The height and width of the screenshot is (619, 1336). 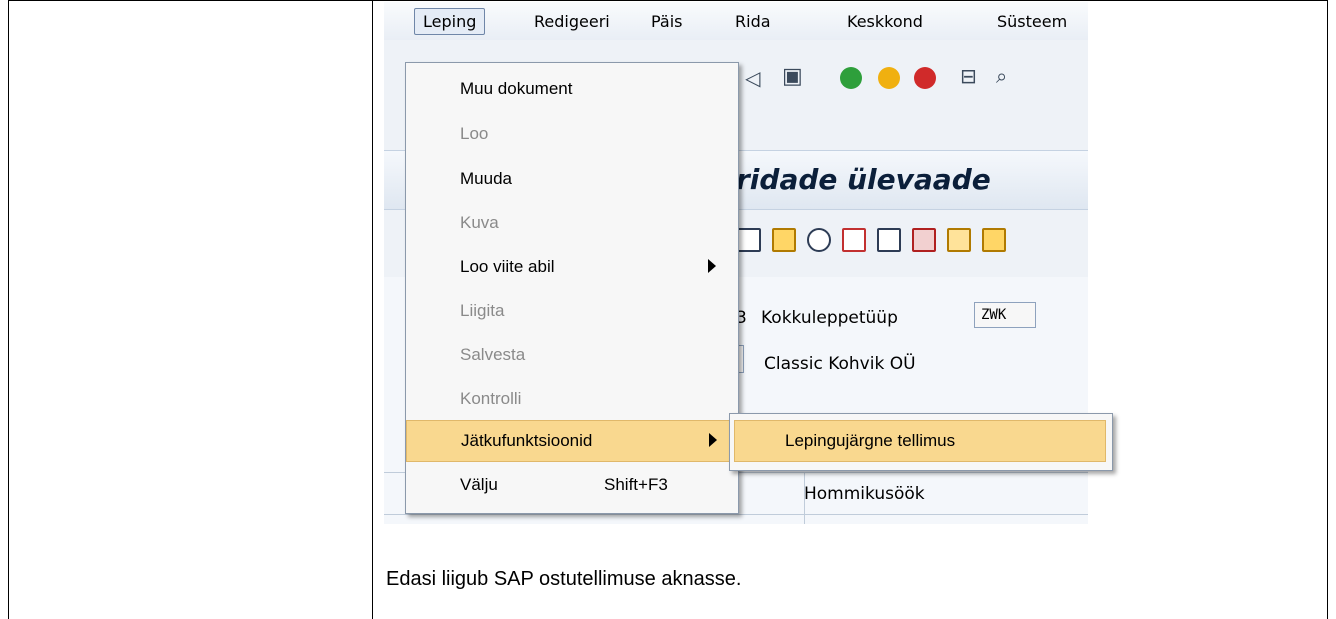 What do you see at coordinates (968, 76) in the screenshot?
I see `print-icon: ⊟` at bounding box center [968, 76].